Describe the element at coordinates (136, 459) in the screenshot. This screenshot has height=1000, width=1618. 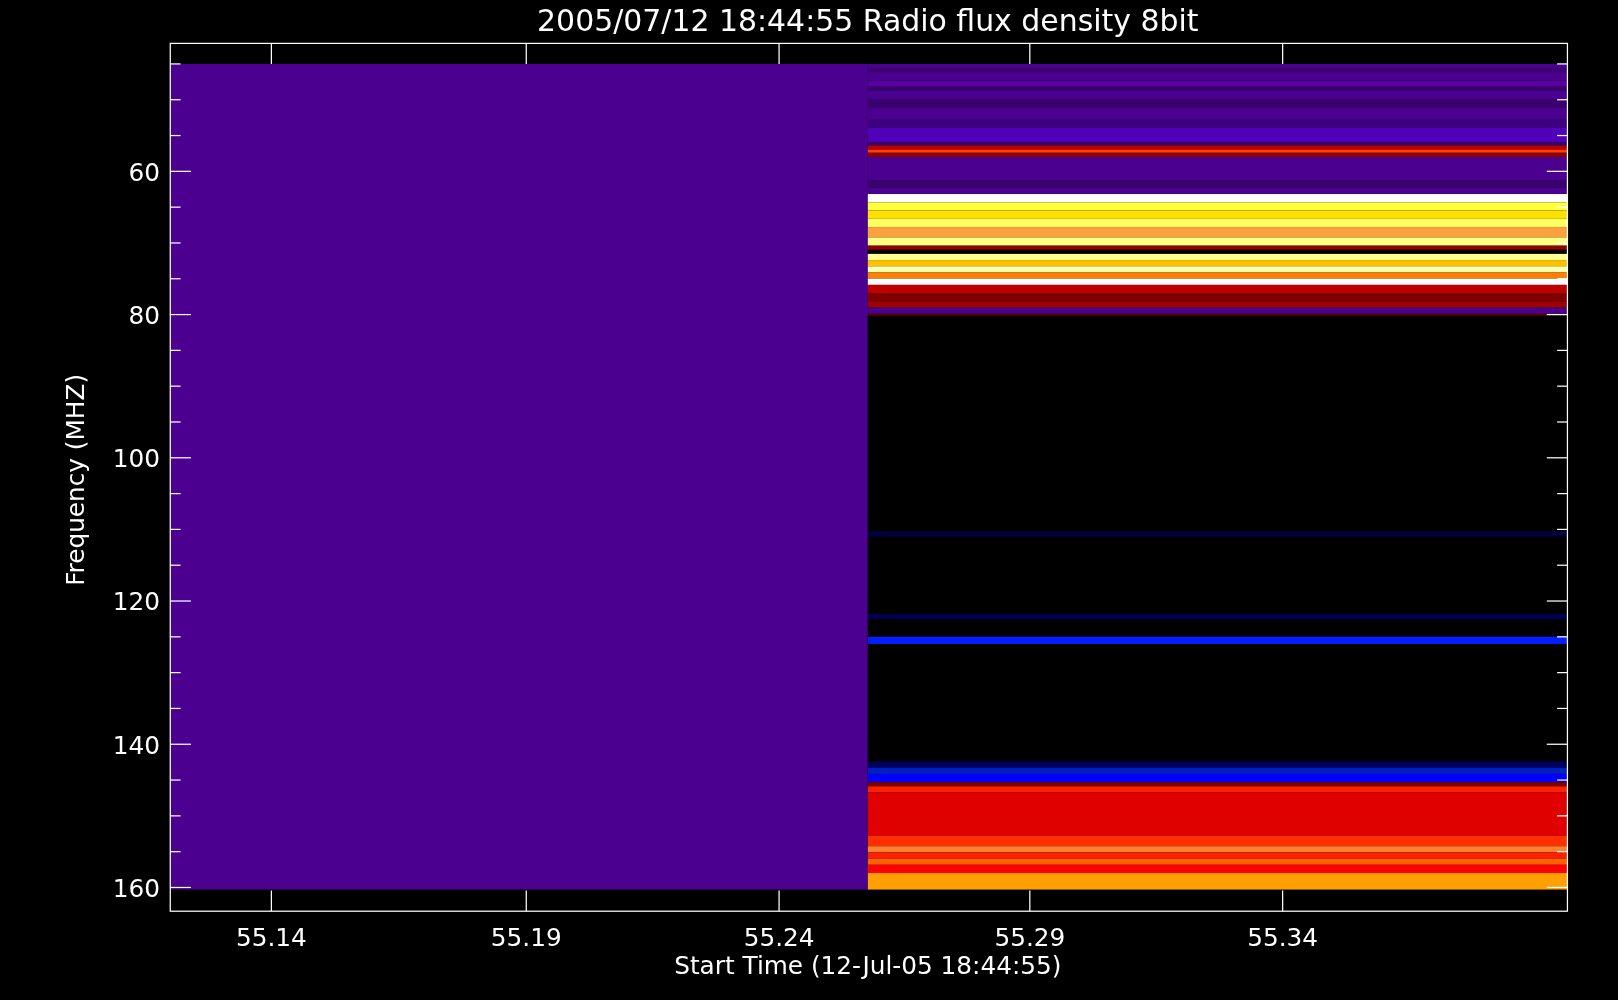
I see `y-tick-label: 100` at that location.